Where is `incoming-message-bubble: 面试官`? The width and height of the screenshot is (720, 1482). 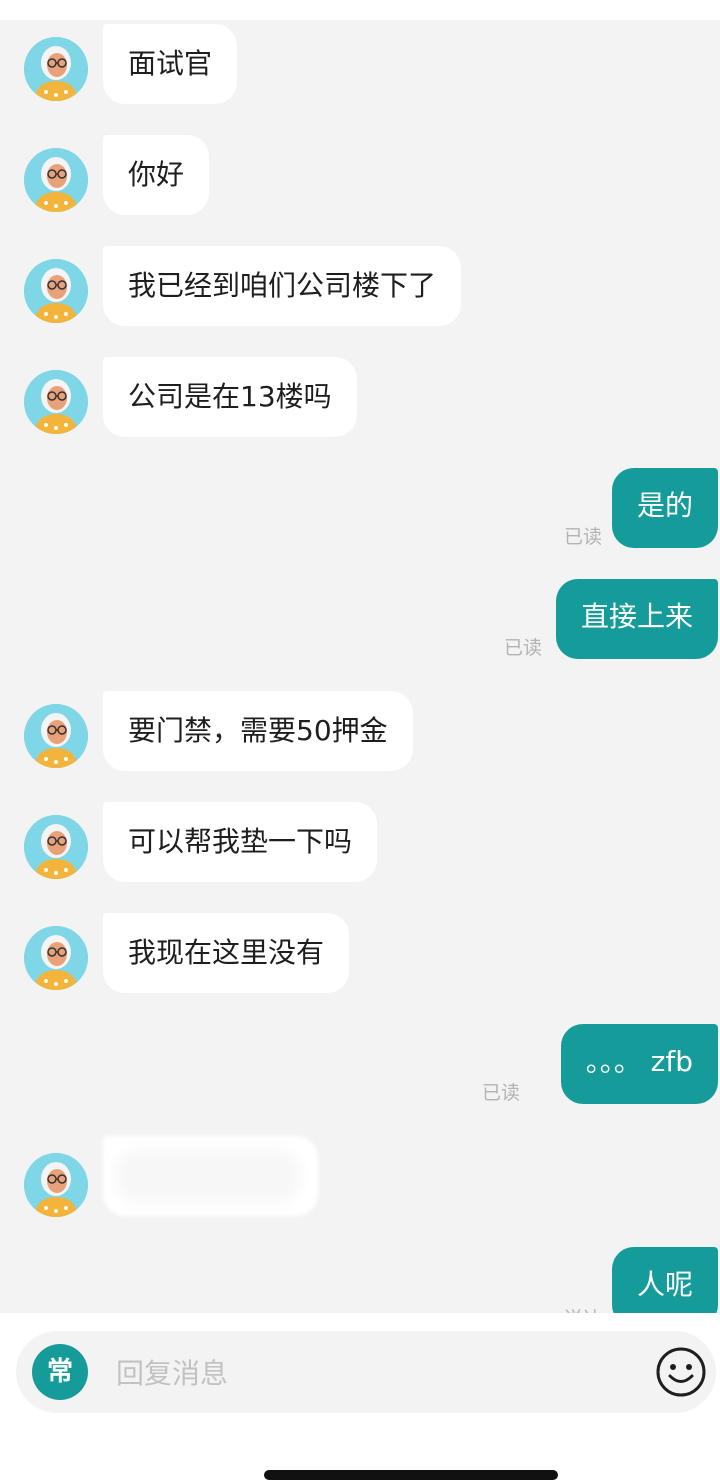
incoming-message-bubble: 面试官 is located at coordinates (170, 64).